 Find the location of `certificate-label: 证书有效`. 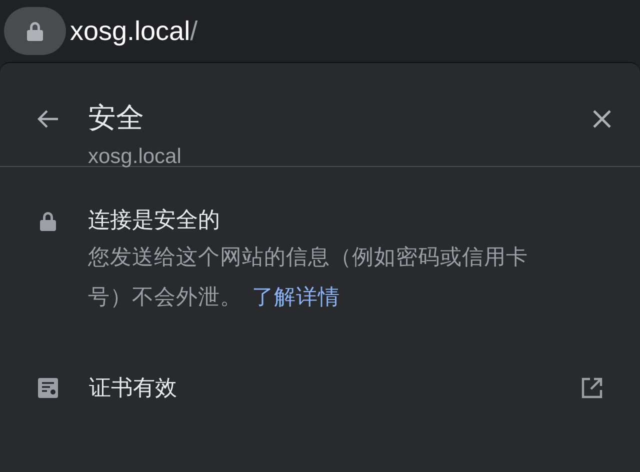

certificate-label: 证书有效 is located at coordinates (334, 388).